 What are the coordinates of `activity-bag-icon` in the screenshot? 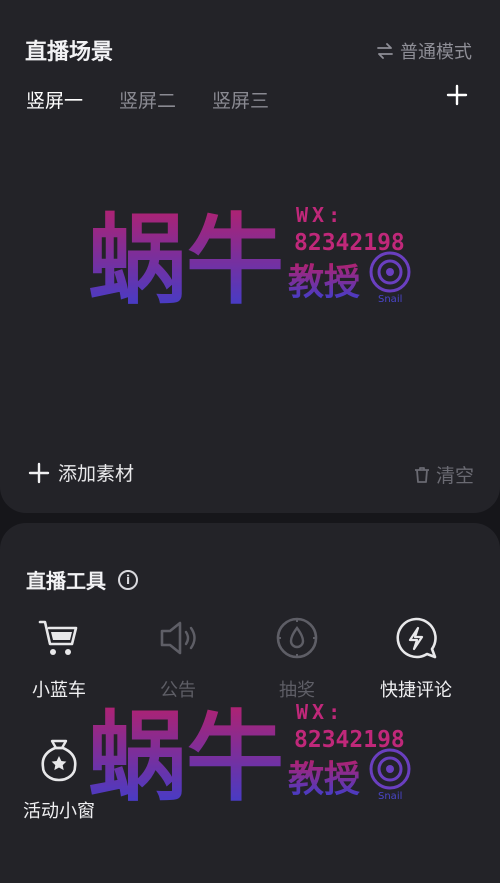 It's located at (59, 760).